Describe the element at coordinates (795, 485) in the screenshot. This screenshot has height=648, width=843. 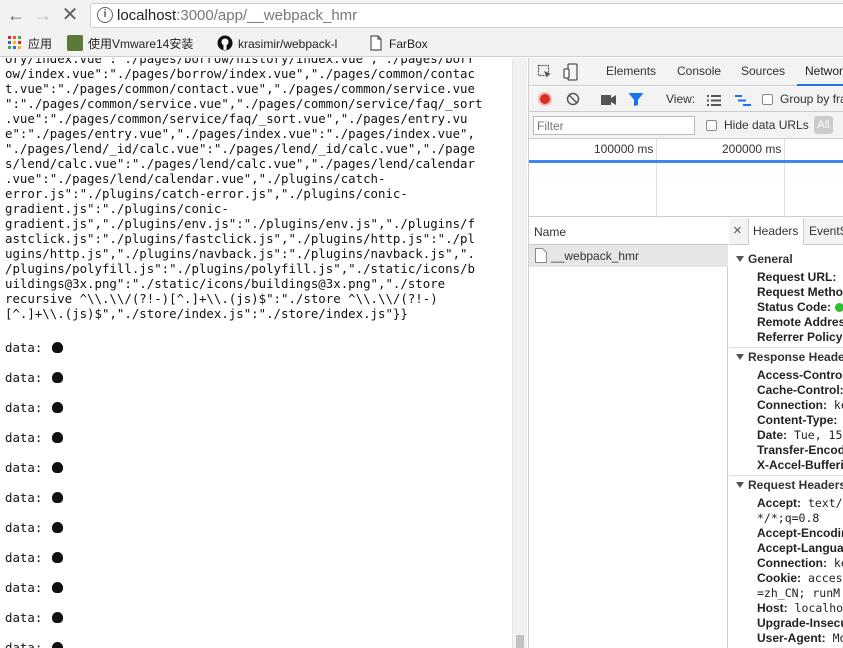
I see `section-title: Request Headers` at that location.